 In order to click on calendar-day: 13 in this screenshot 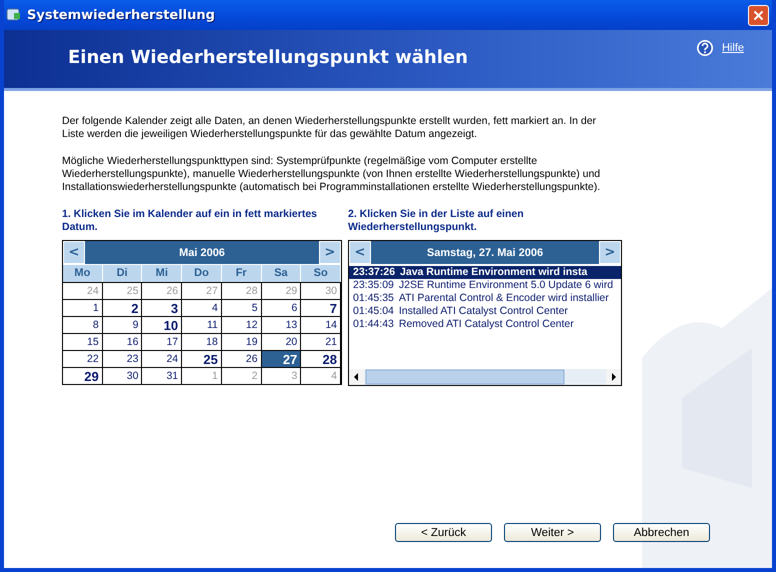, I will do `click(282, 324)`.